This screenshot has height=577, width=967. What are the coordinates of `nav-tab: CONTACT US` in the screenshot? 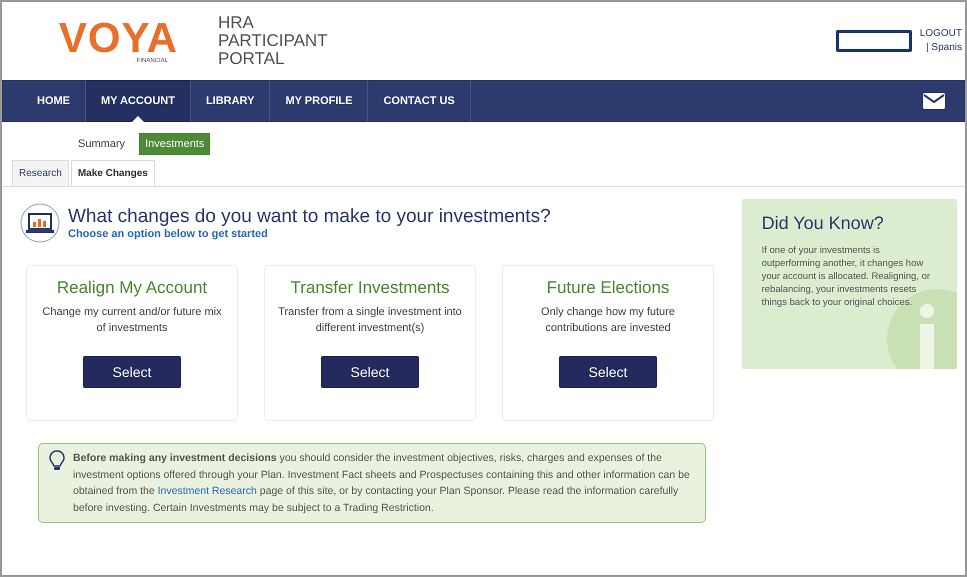 It's located at (419, 101).